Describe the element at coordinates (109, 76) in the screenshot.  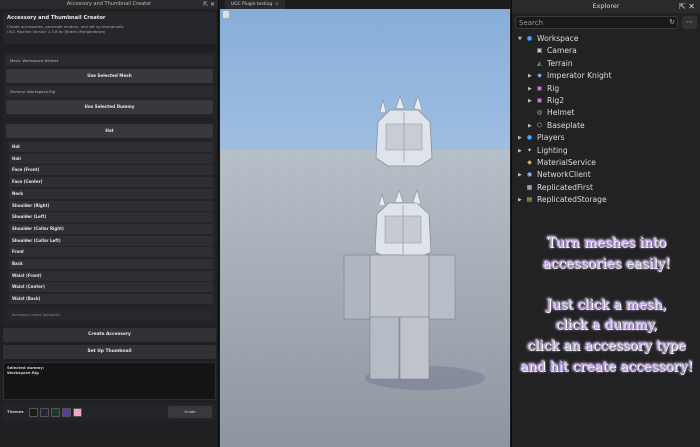
I see `use-selected-mesh-button: Use Selected Mesh` at that location.